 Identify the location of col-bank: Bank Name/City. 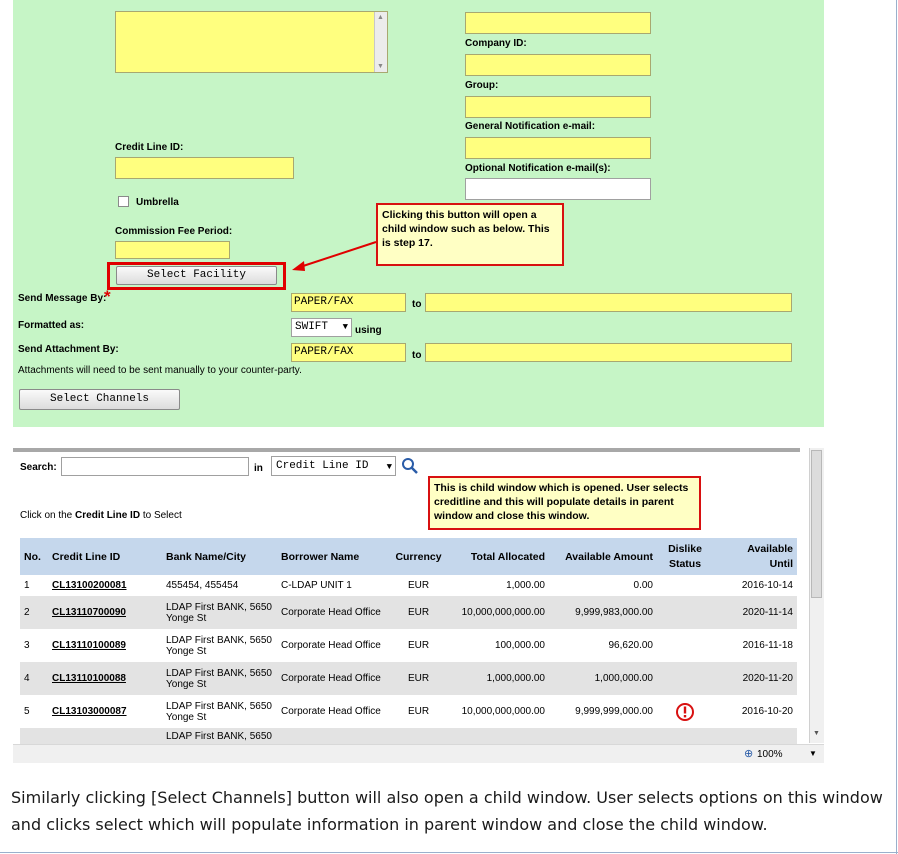
(219, 556).